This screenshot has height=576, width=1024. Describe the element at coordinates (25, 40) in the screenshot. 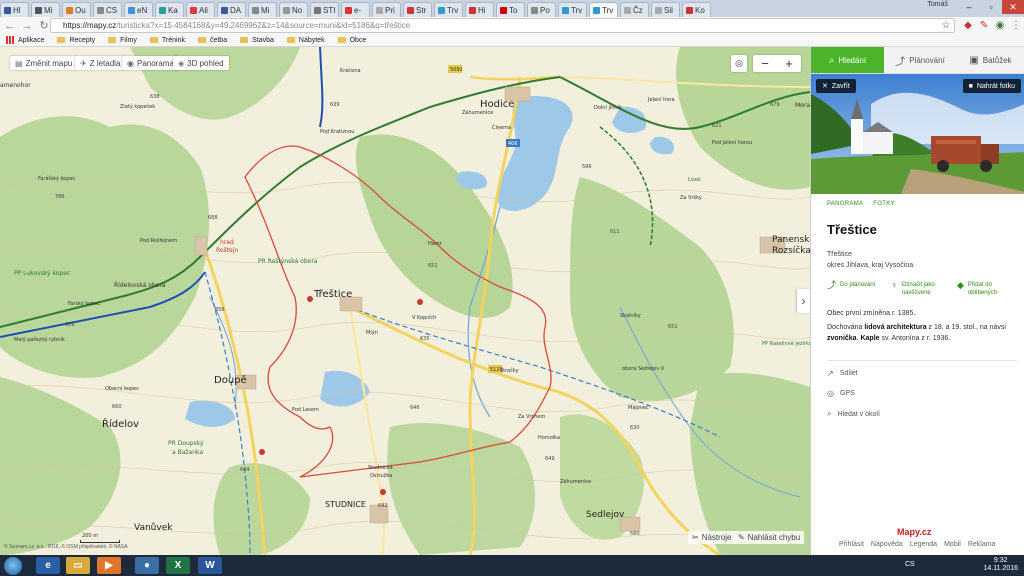

I see `bookmark-item: Aplikace` at that location.